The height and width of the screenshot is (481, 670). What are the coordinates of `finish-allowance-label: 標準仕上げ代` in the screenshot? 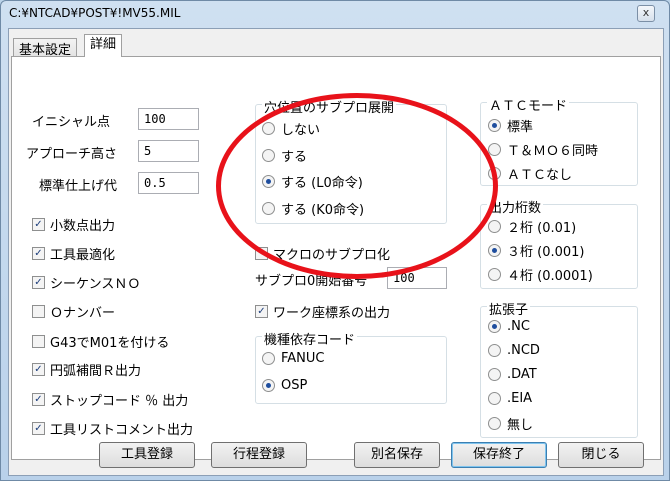 It's located at (78, 186).